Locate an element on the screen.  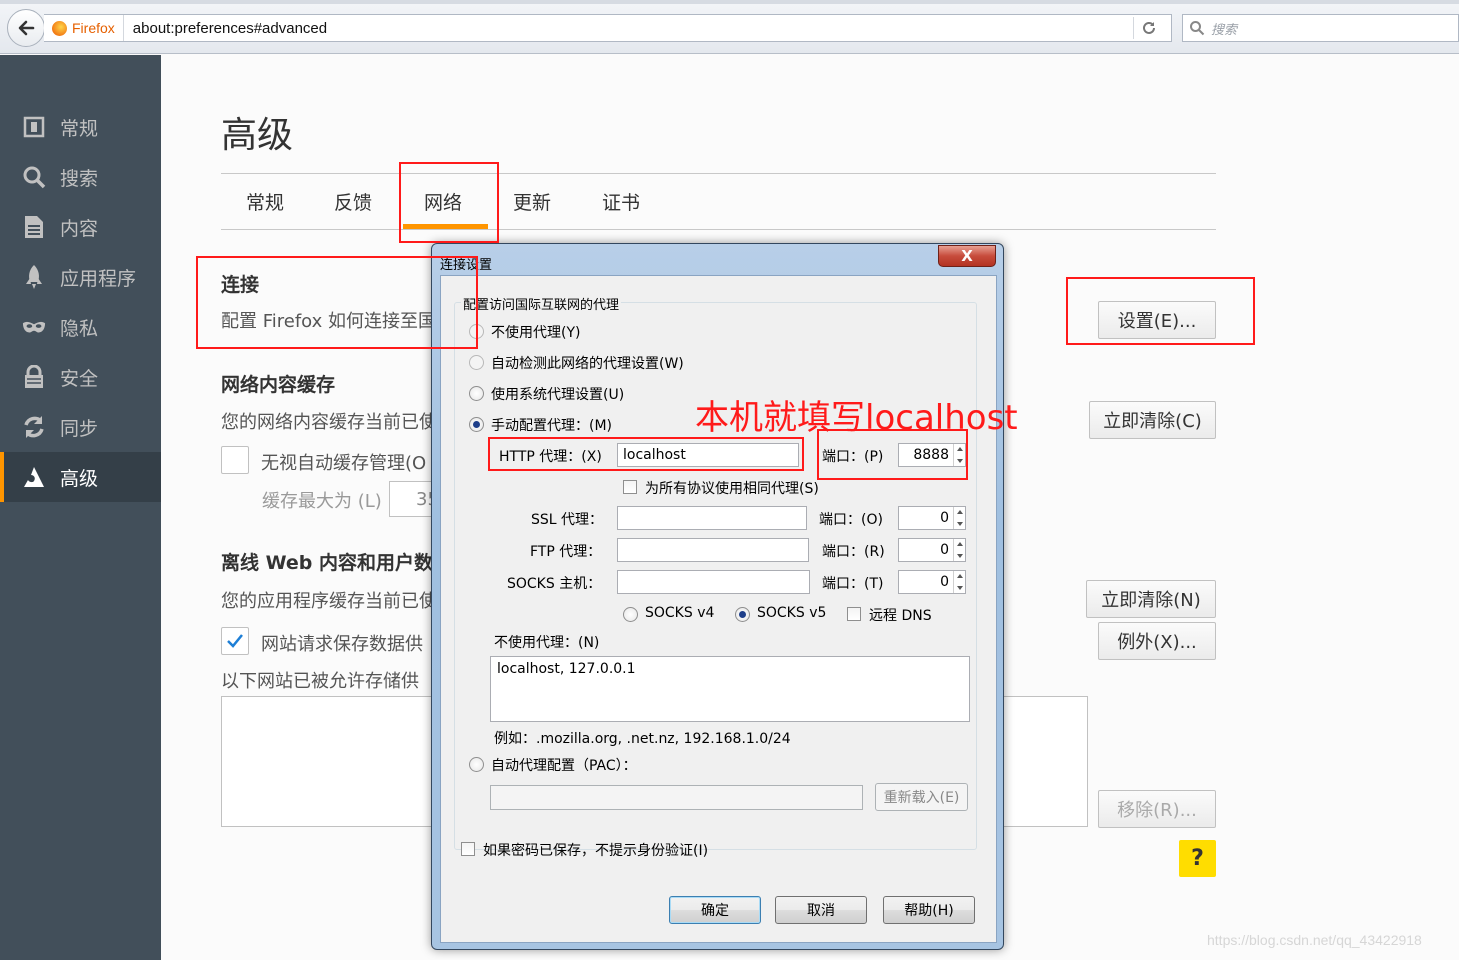
identity-box: Firefox is located at coordinates (84, 28).